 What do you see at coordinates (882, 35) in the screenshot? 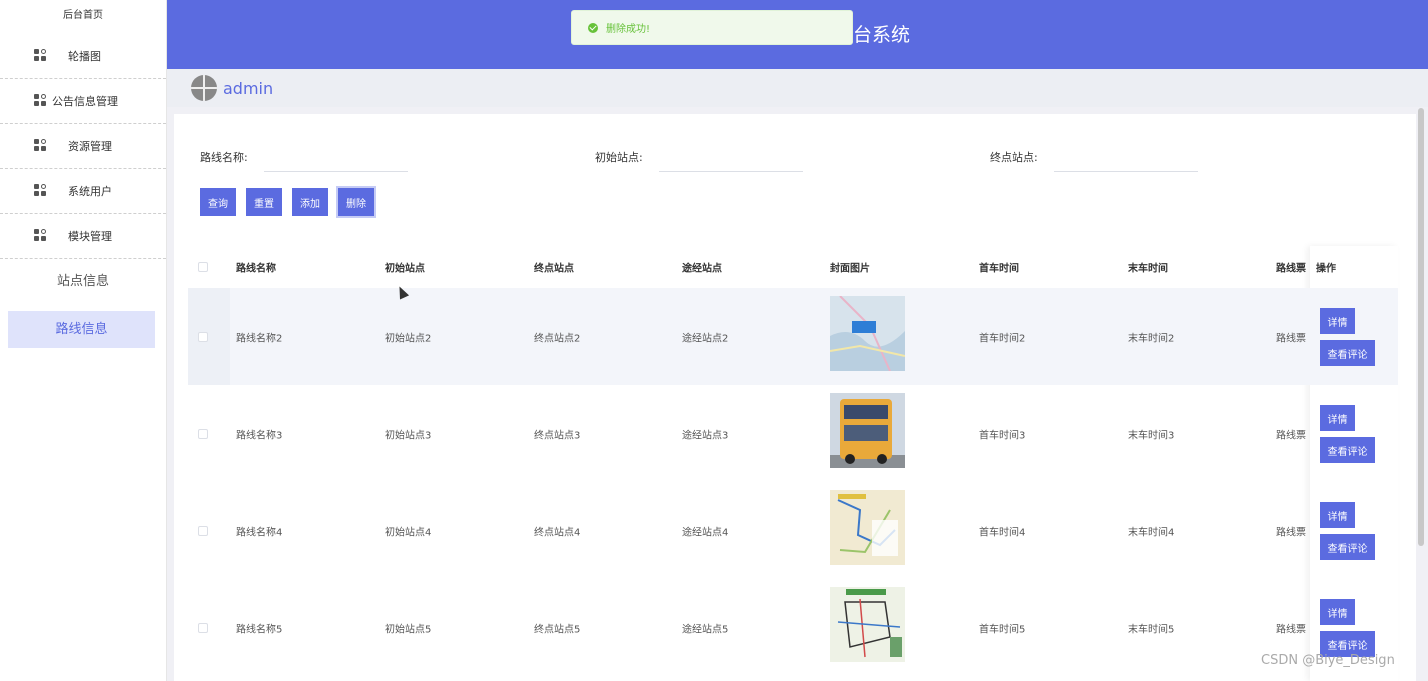
I see `page-title: 台系统` at bounding box center [882, 35].